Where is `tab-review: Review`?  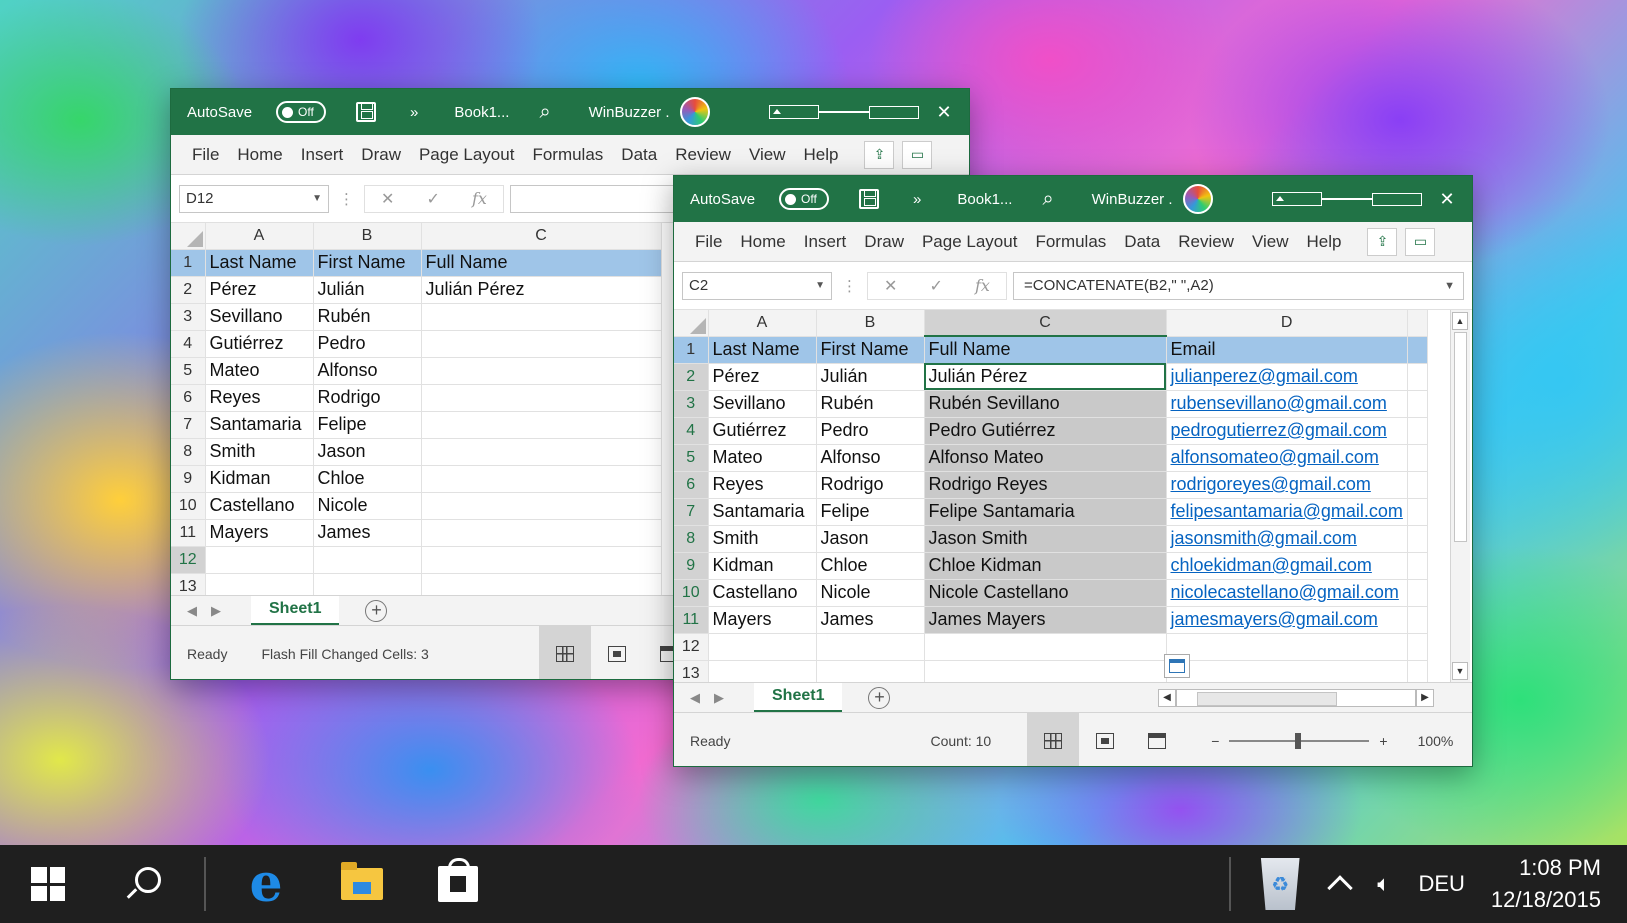 tab-review: Review is located at coordinates (703, 155).